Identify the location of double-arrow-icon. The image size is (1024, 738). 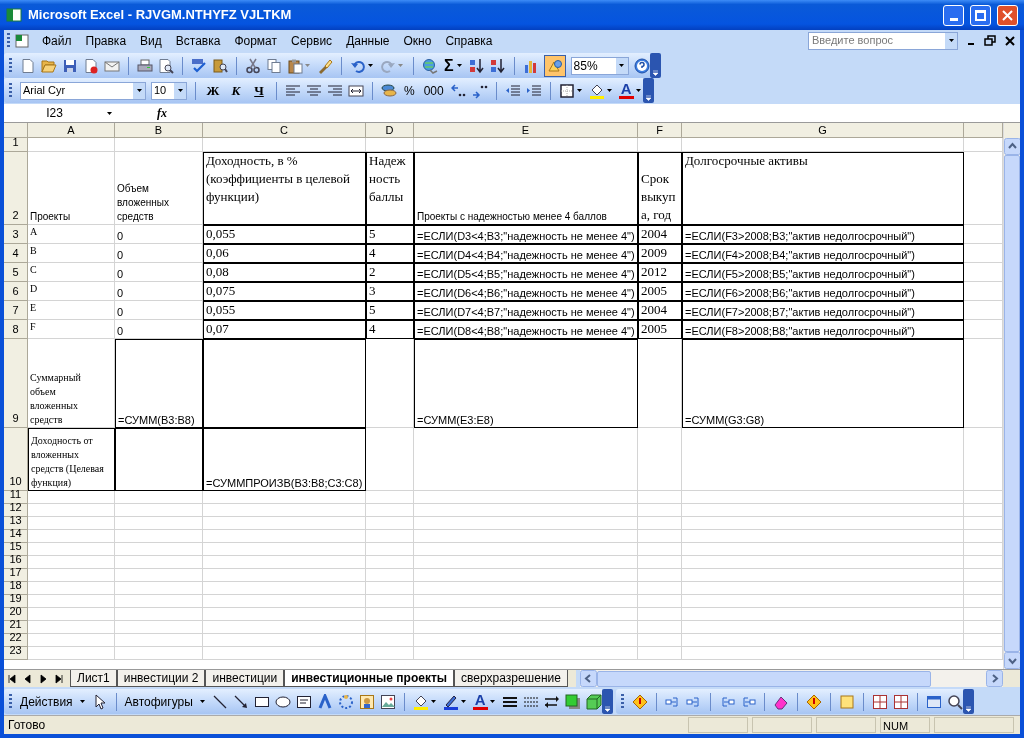
(551, 701).